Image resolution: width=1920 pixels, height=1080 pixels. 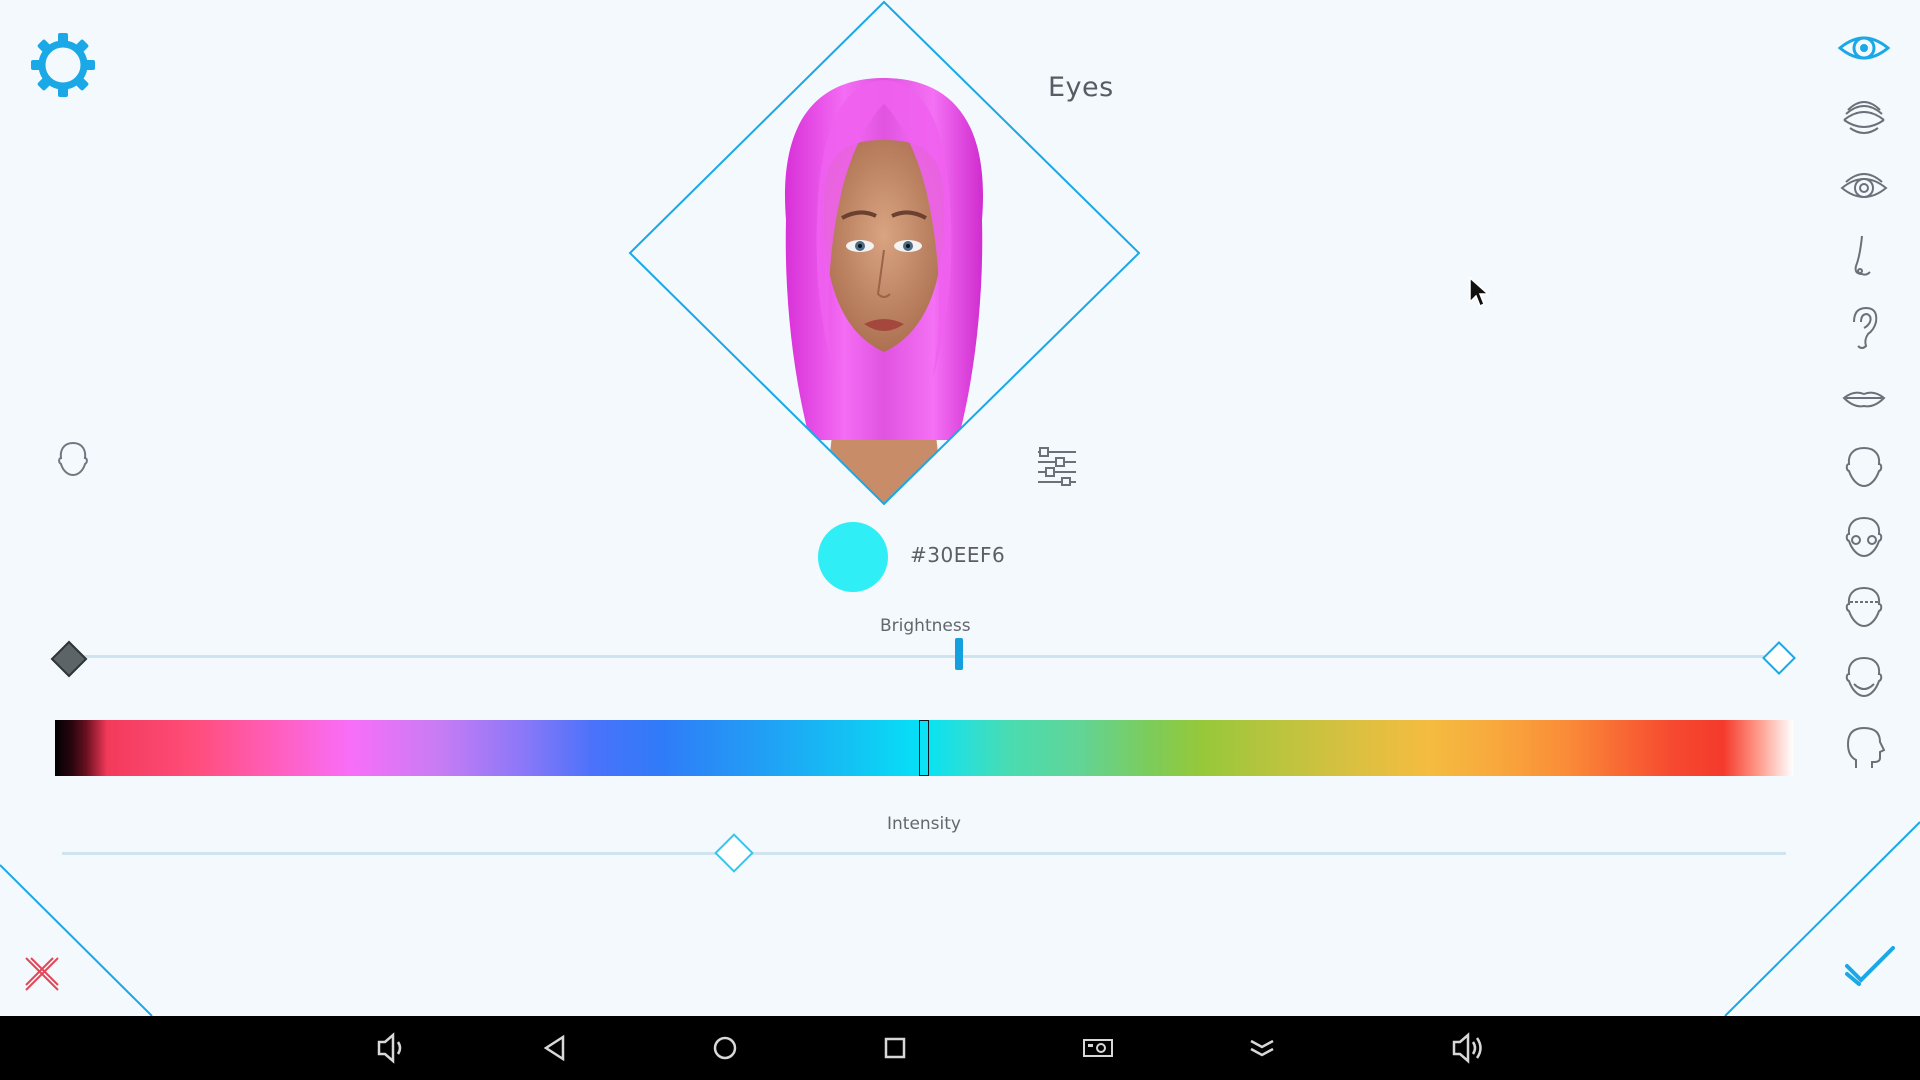 What do you see at coordinates (924, 824) in the screenshot?
I see `intensity-label: Intensity` at bounding box center [924, 824].